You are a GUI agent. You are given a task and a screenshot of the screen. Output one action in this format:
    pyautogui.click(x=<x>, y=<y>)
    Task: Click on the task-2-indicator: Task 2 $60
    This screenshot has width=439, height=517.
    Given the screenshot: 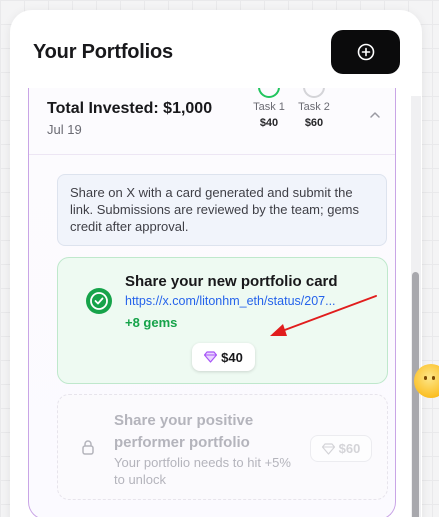 What is the action you would take?
    pyautogui.click(x=314, y=108)
    